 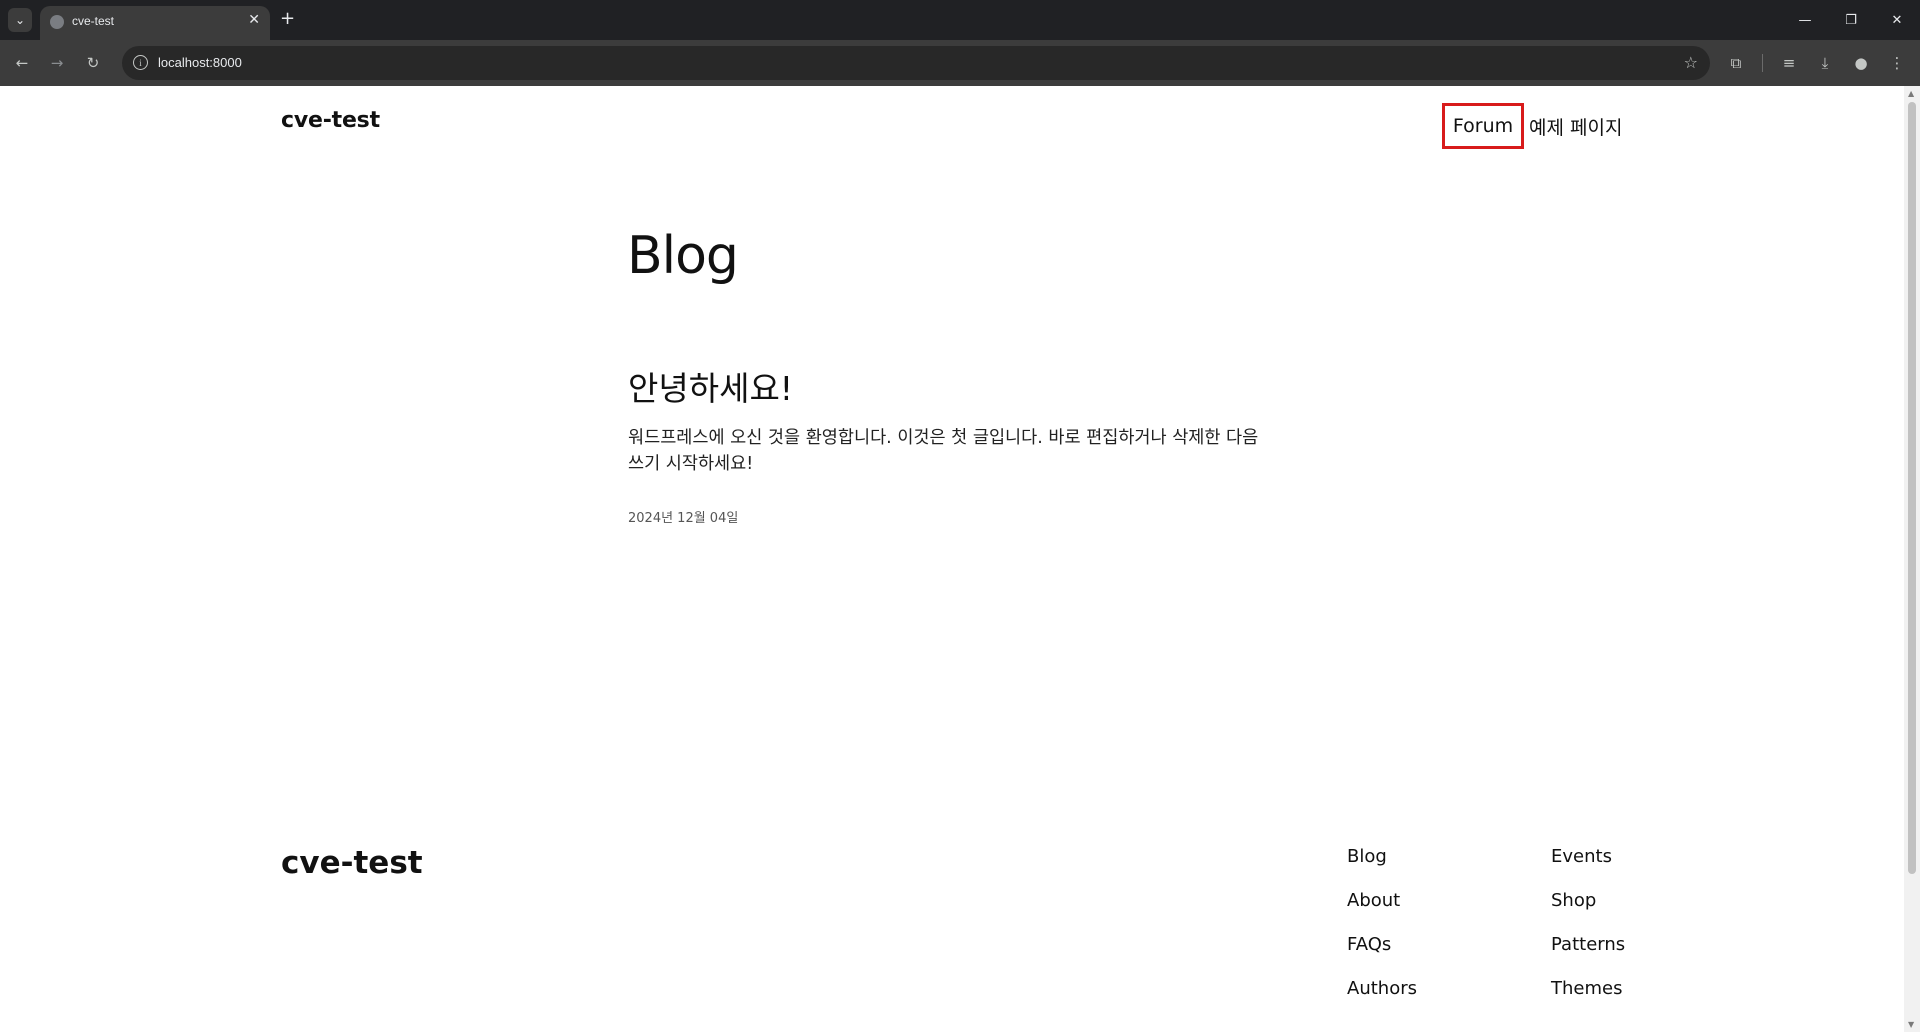 What do you see at coordinates (960, 20) in the screenshot?
I see `browser-tabbar: ⌄ cve-test ✕ + — ❐ ✕` at bounding box center [960, 20].